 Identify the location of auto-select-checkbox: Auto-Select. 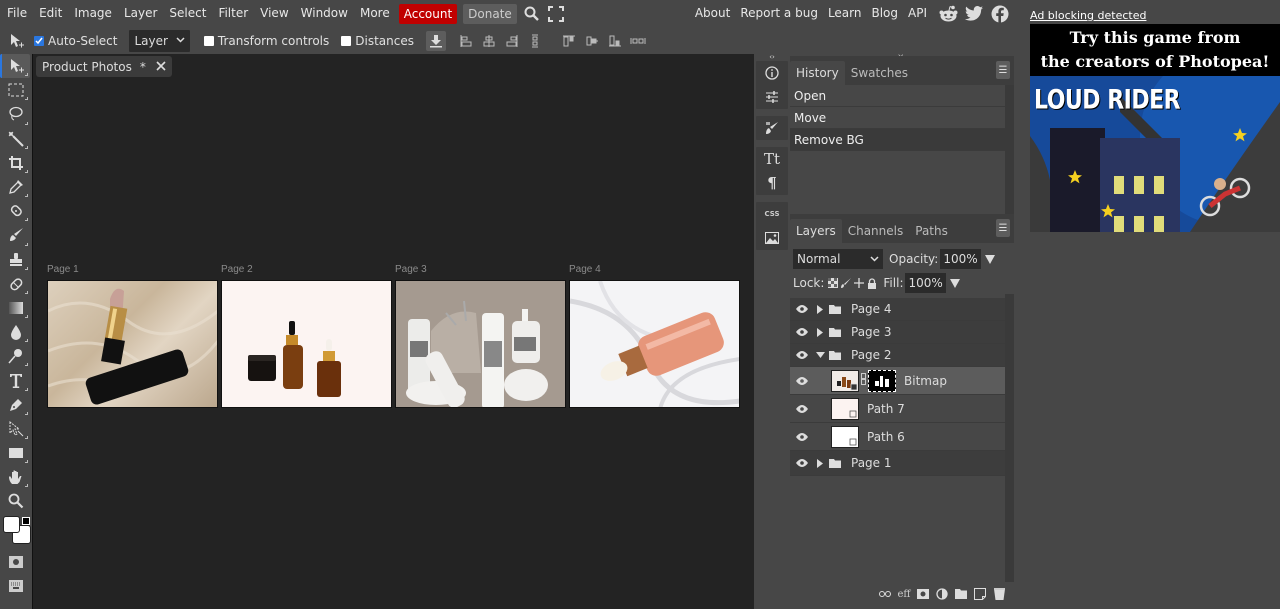
(75, 41).